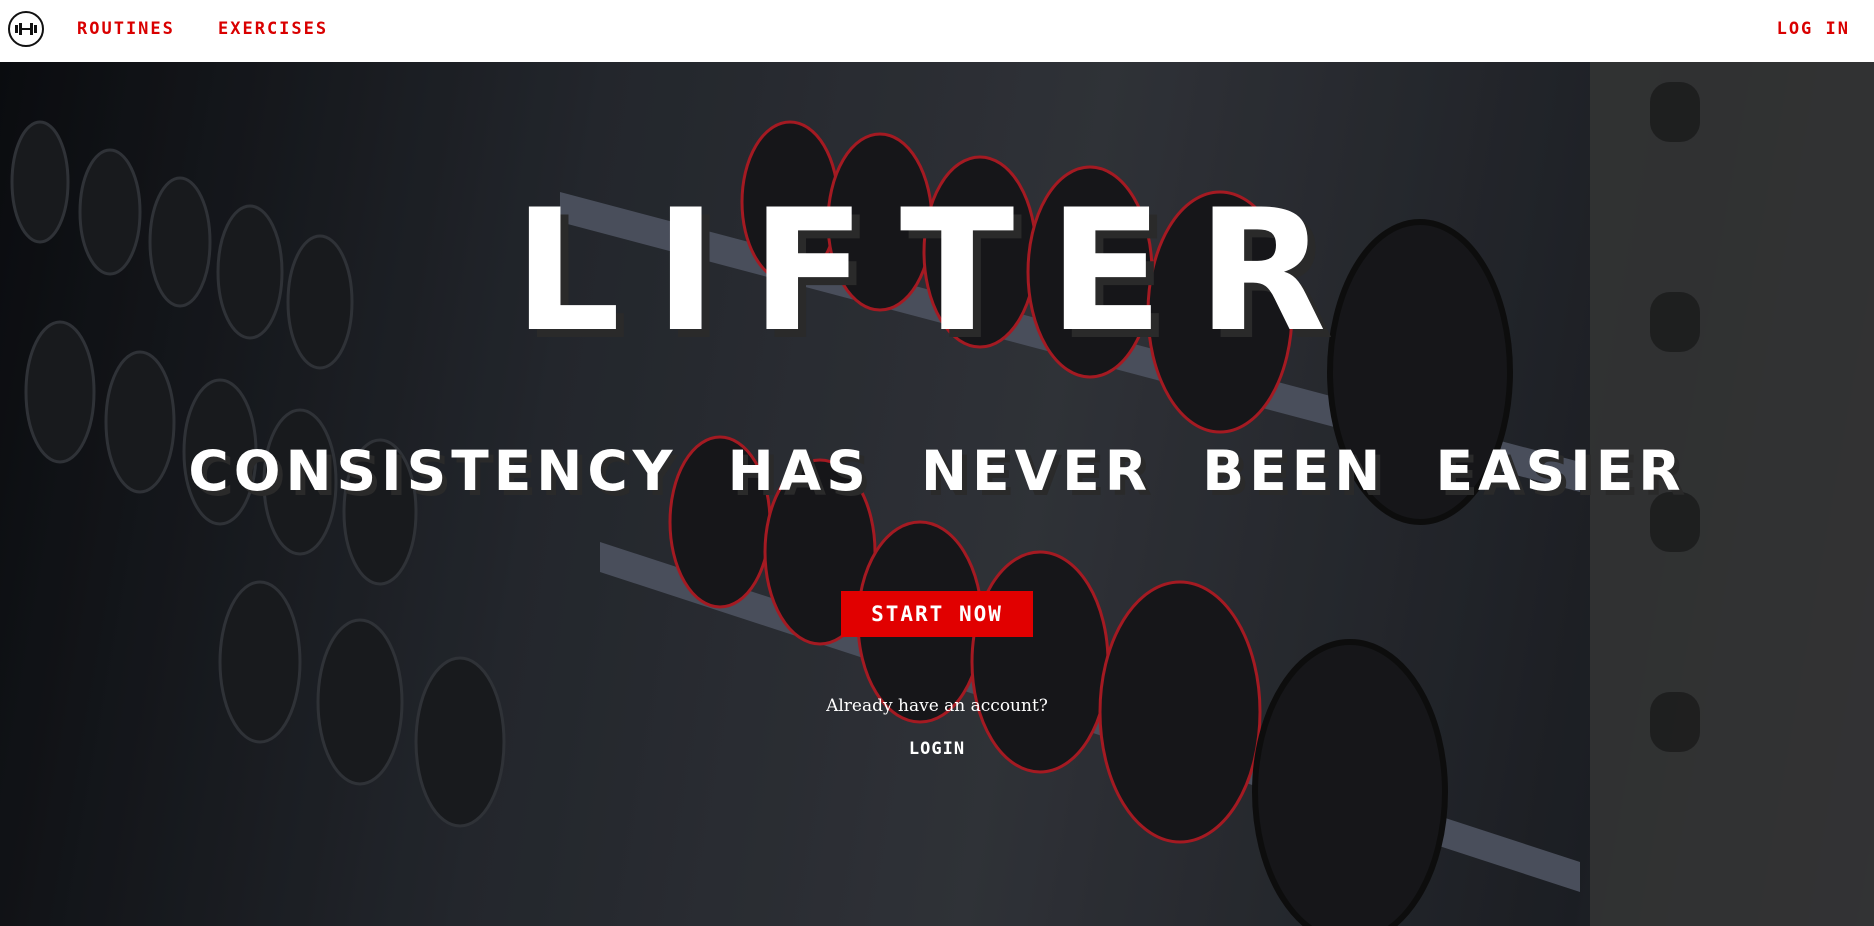 This screenshot has width=1874, height=926. I want to click on nav-exercises-link: EXERCISES, so click(273, 29).